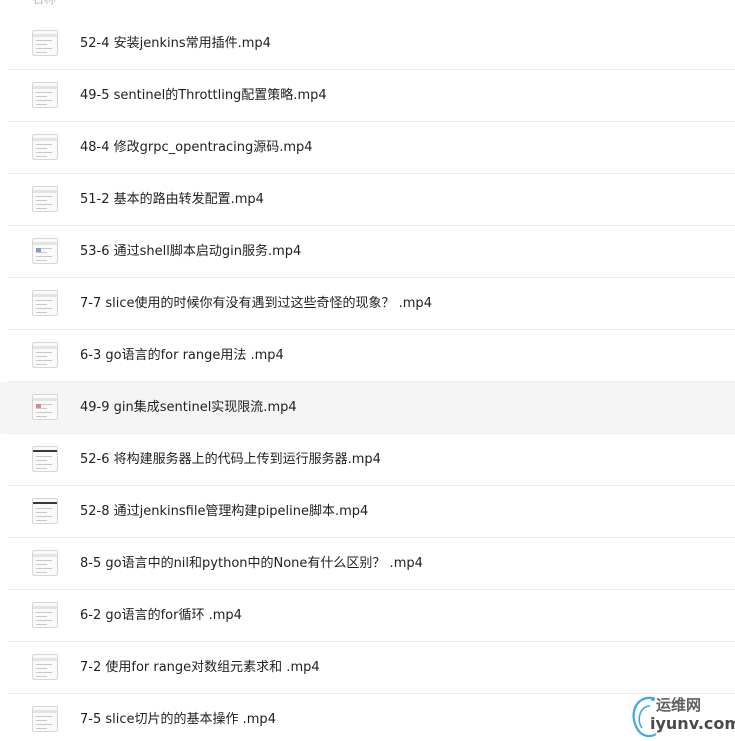 Image resolution: width=735 pixels, height=741 pixels. Describe the element at coordinates (196, 148) in the screenshot. I see `file-name: 48-4 修改grpc_opentracing源码.mp4` at that location.